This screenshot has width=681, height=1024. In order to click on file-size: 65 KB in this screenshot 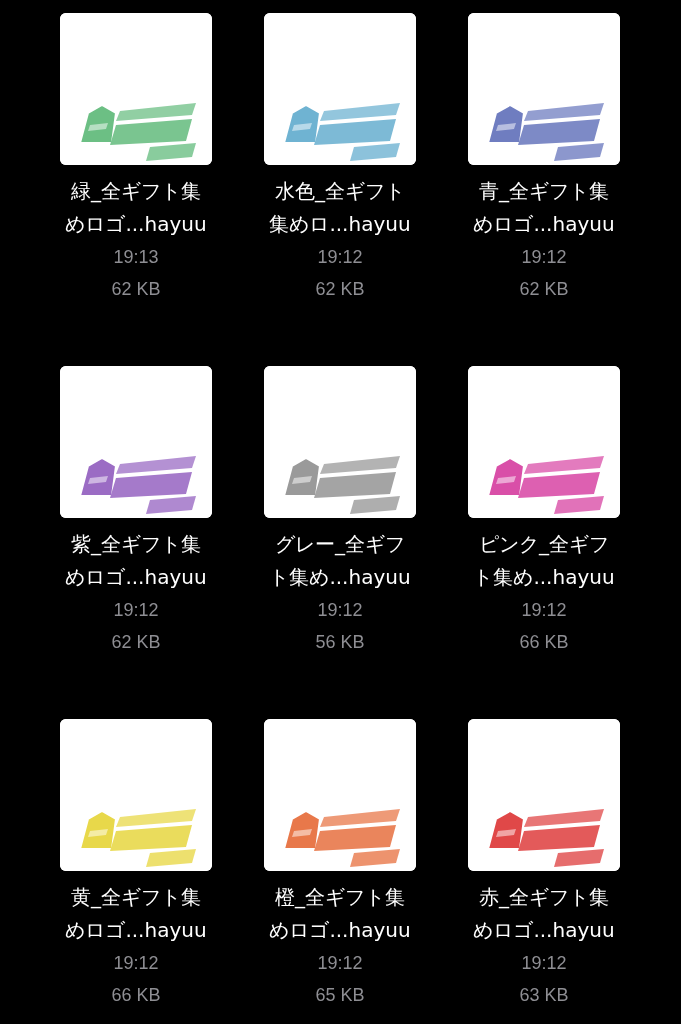, I will do `click(340, 995)`.